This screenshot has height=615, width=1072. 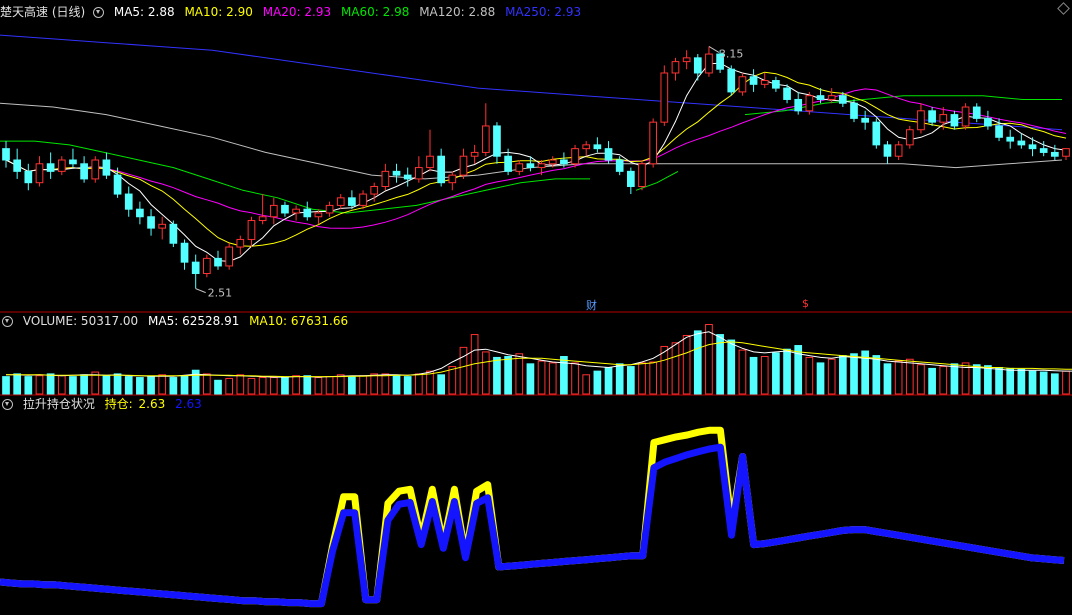 What do you see at coordinates (58, 404) in the screenshot?
I see `indicator-name: 拉升持仓状况` at bounding box center [58, 404].